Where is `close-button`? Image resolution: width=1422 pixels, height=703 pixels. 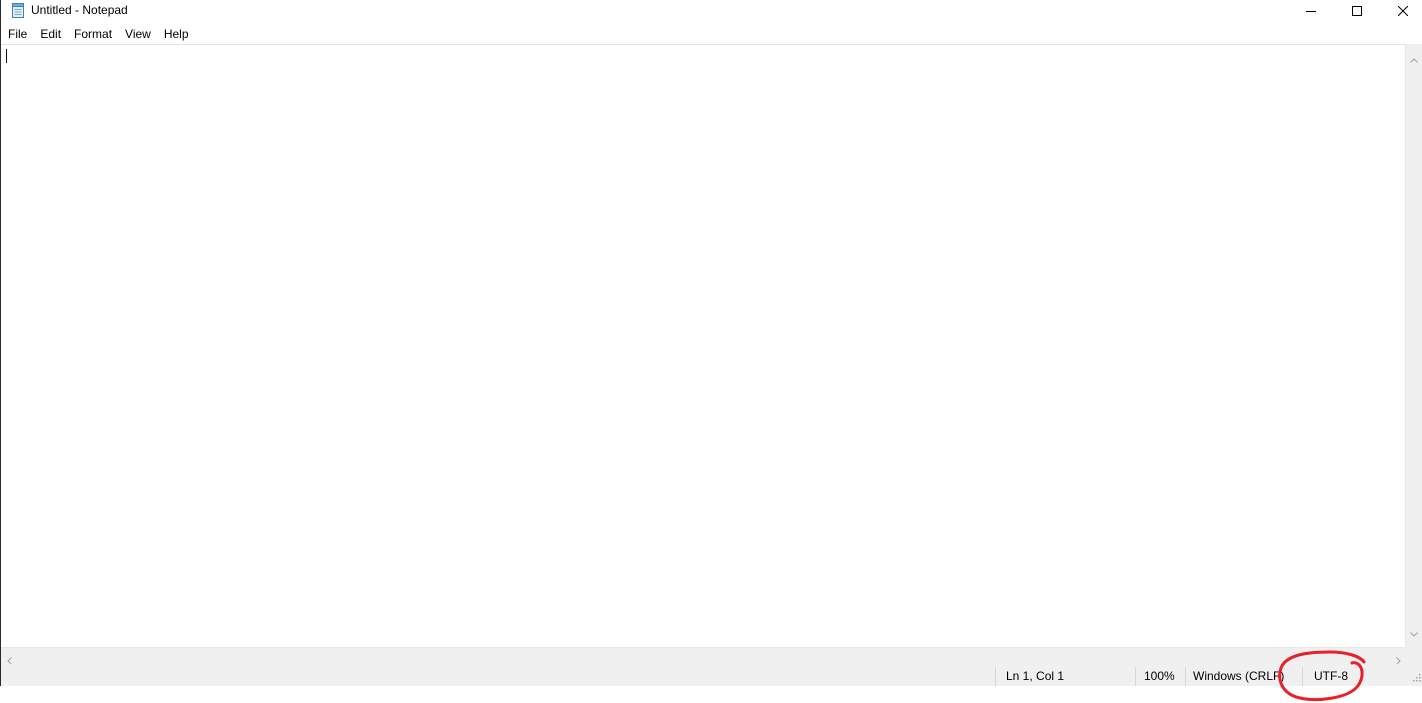 close-button is located at coordinates (1401, 11).